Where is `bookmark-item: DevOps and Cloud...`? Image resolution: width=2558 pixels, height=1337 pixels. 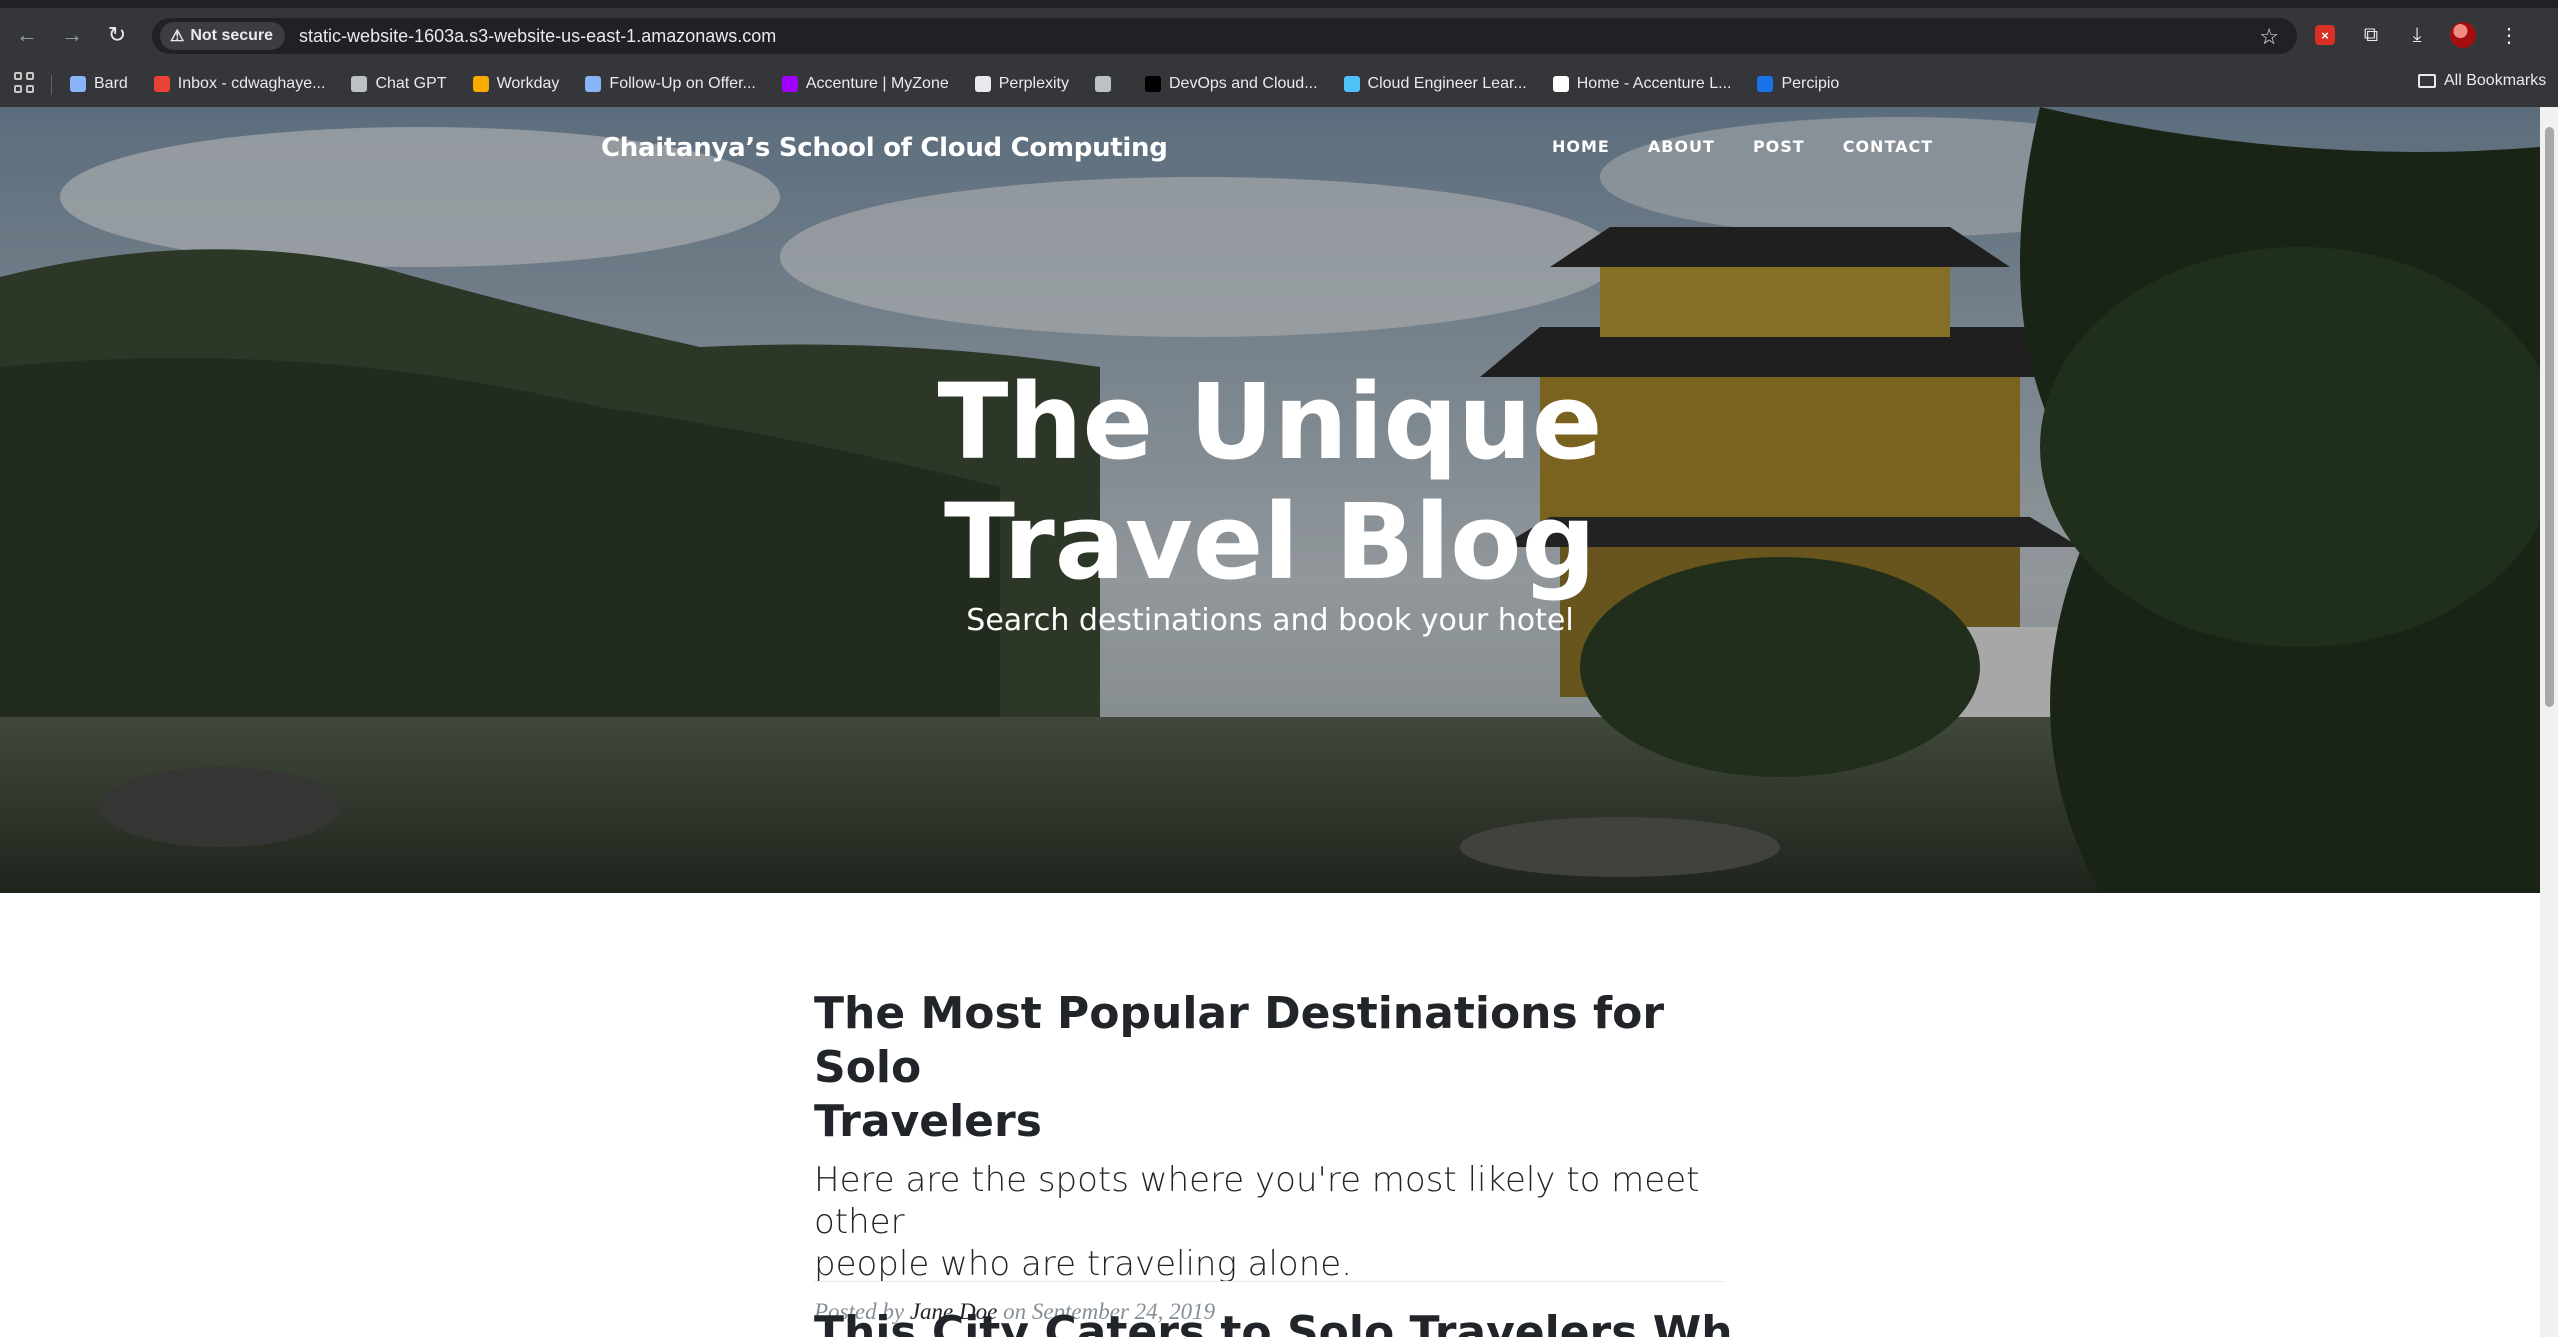 bookmark-item: DevOps and Cloud... is located at coordinates (1231, 84).